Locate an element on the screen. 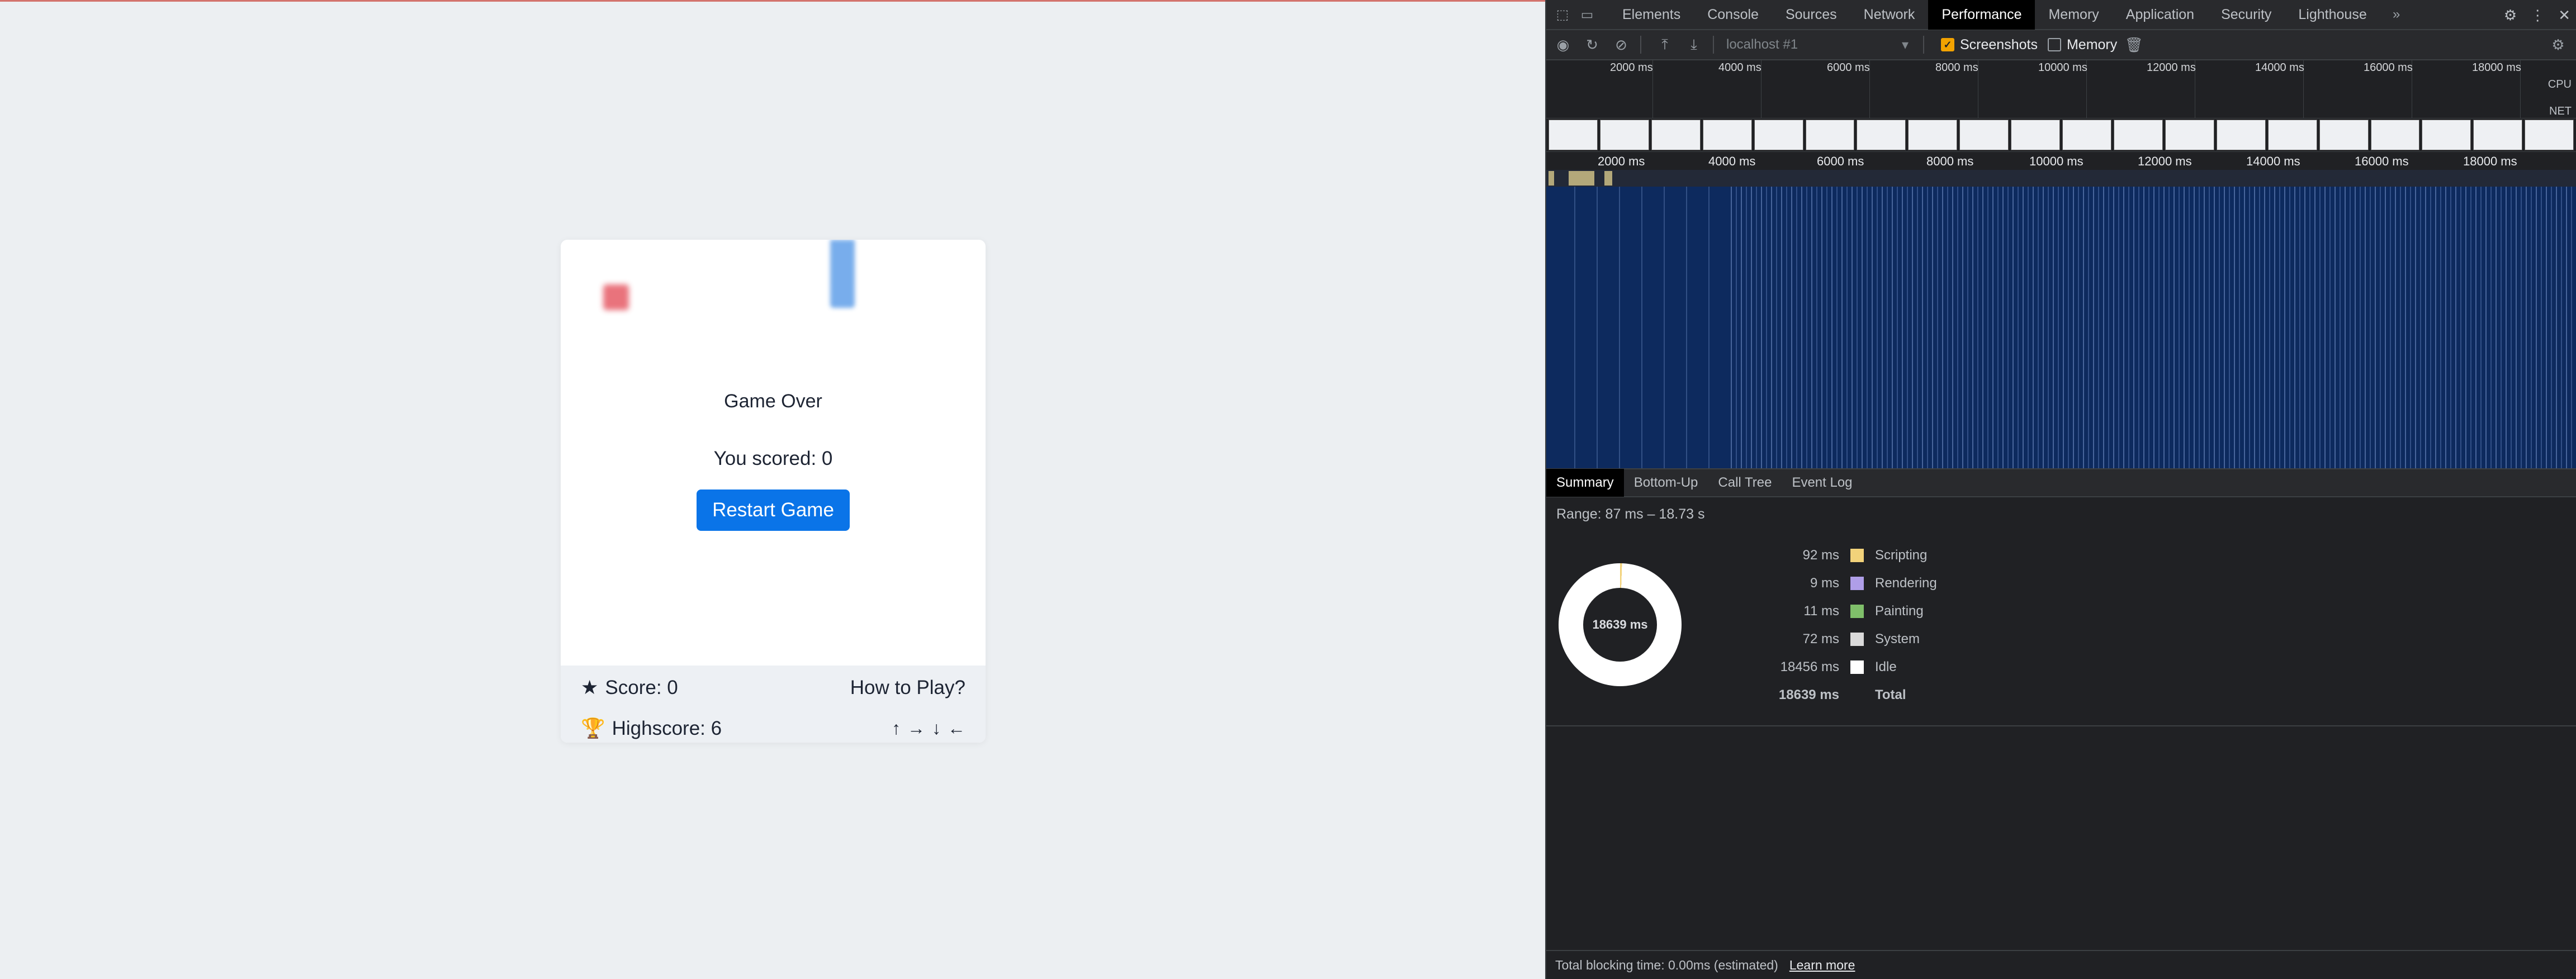 This screenshot has height=979, width=2576. overview-tick: 6000 ms is located at coordinates (1848, 67).